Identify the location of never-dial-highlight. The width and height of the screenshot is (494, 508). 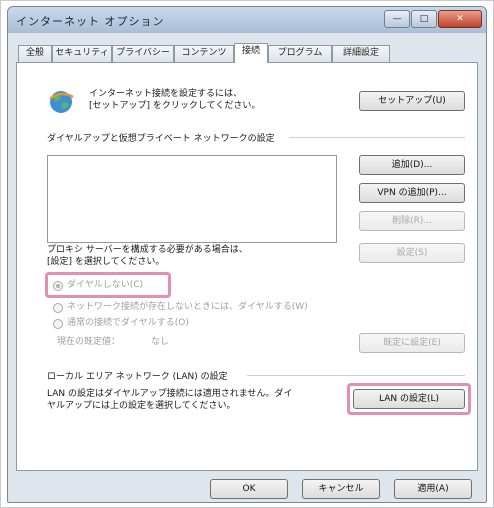
(108, 285).